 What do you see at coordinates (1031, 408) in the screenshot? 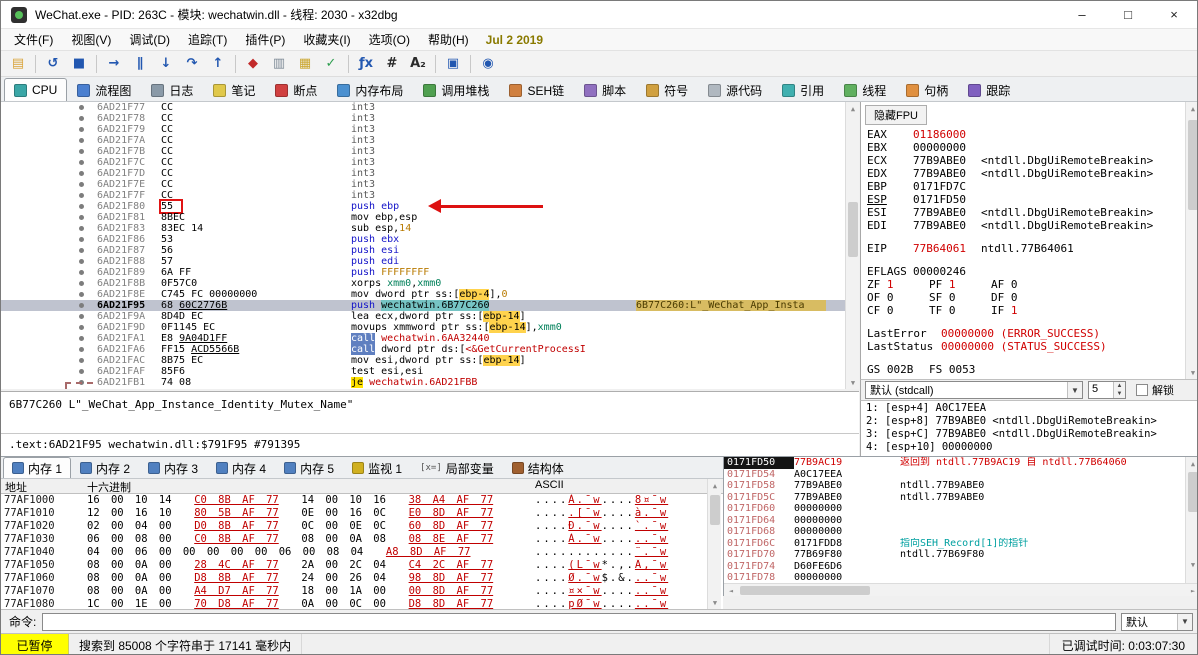
I see `argument-row: 1: [esp+4] A0C17EEA` at bounding box center [1031, 408].